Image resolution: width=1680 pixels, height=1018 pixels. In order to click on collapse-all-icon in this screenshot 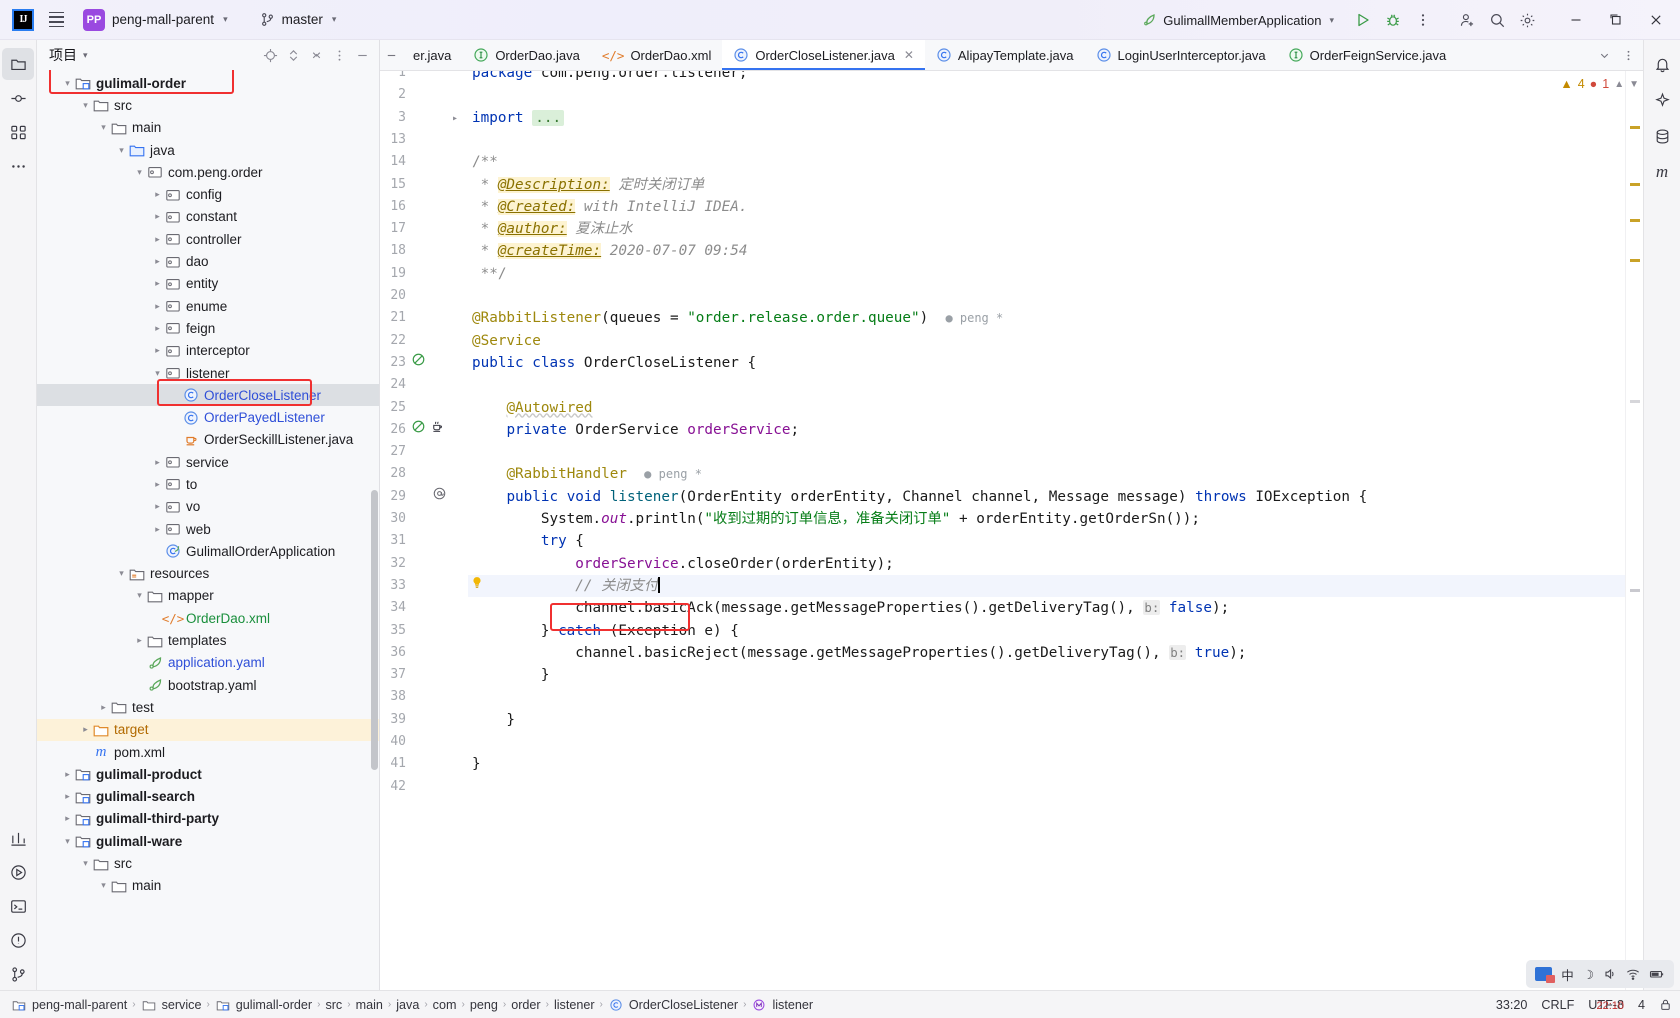, I will do `click(316, 55)`.